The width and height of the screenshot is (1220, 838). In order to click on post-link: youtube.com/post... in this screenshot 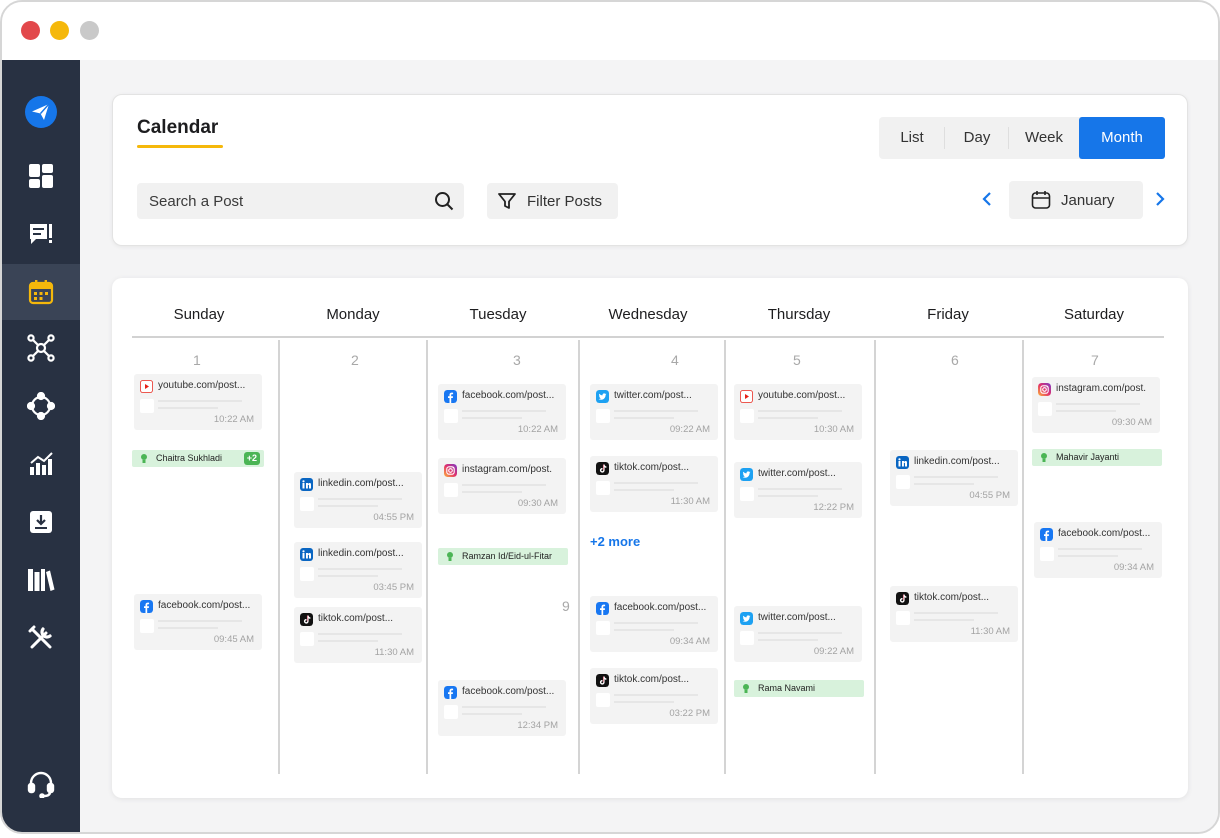, I will do `click(202, 385)`.